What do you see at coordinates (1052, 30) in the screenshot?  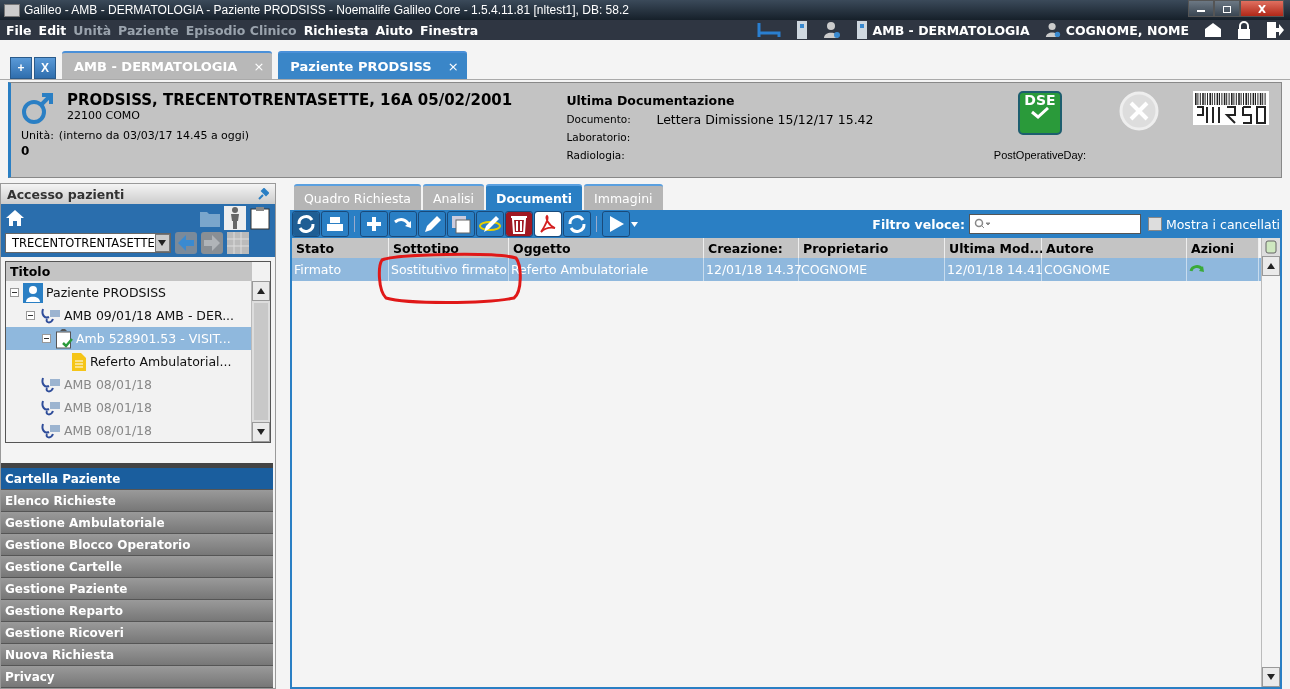 I see `user-icon` at bounding box center [1052, 30].